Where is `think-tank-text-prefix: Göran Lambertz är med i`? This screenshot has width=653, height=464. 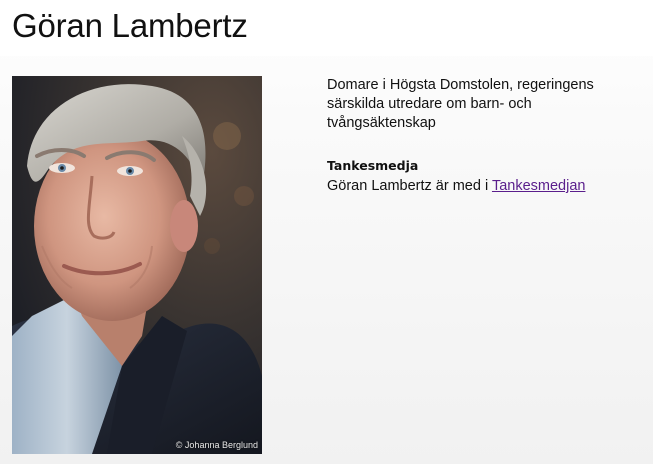
think-tank-text-prefix: Göran Lambertz är med i is located at coordinates (409, 186).